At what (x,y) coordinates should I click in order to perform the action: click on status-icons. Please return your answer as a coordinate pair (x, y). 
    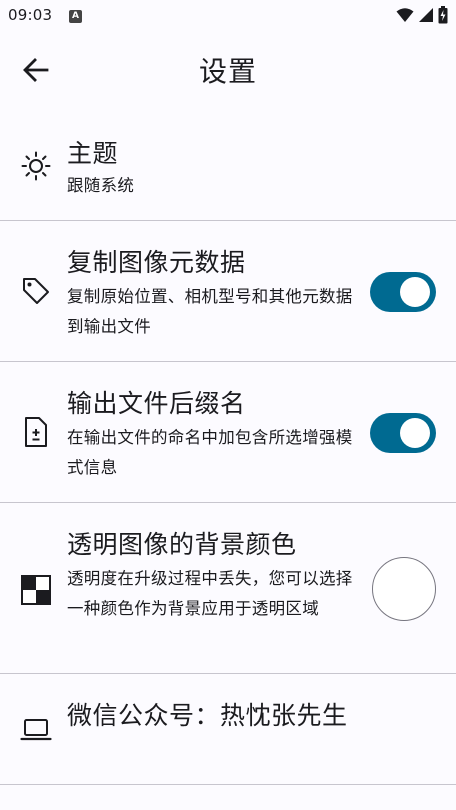
    Looking at the image, I should click on (422, 15).